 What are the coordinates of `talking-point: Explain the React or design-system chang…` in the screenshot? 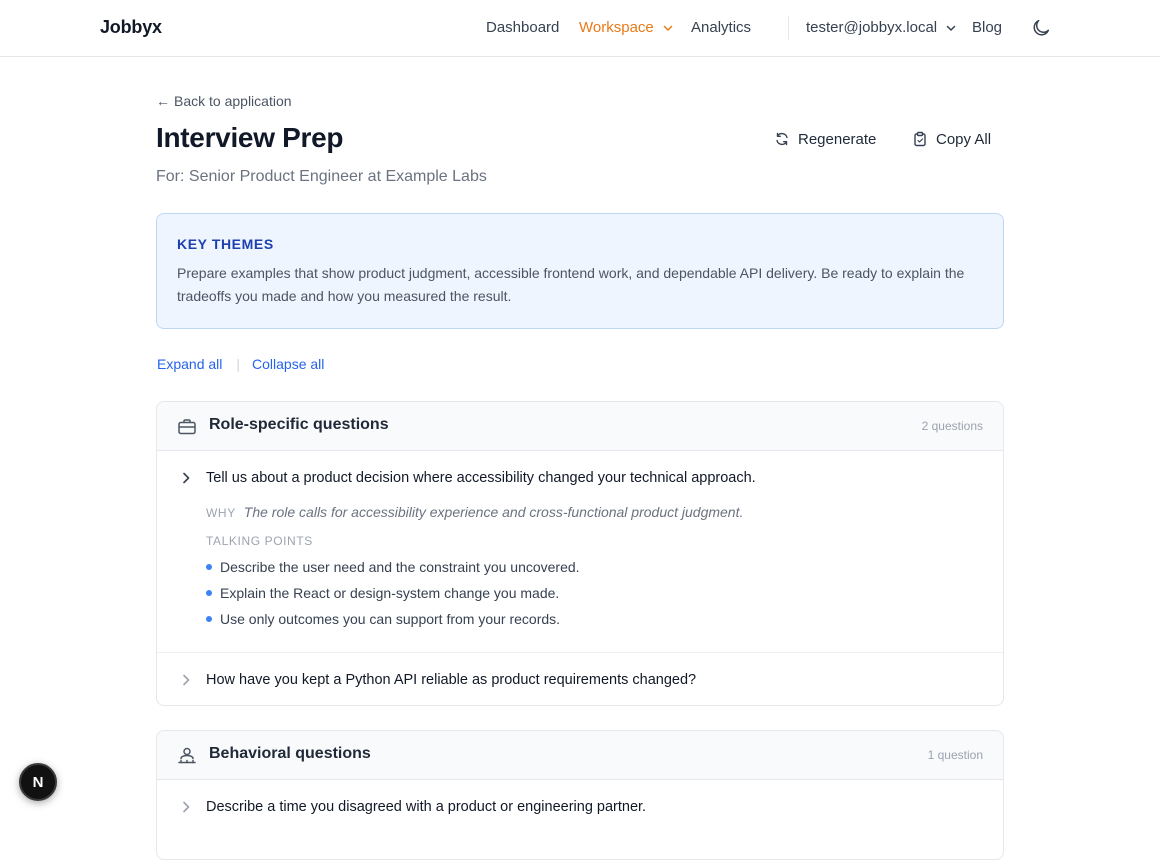 It's located at (594, 595).